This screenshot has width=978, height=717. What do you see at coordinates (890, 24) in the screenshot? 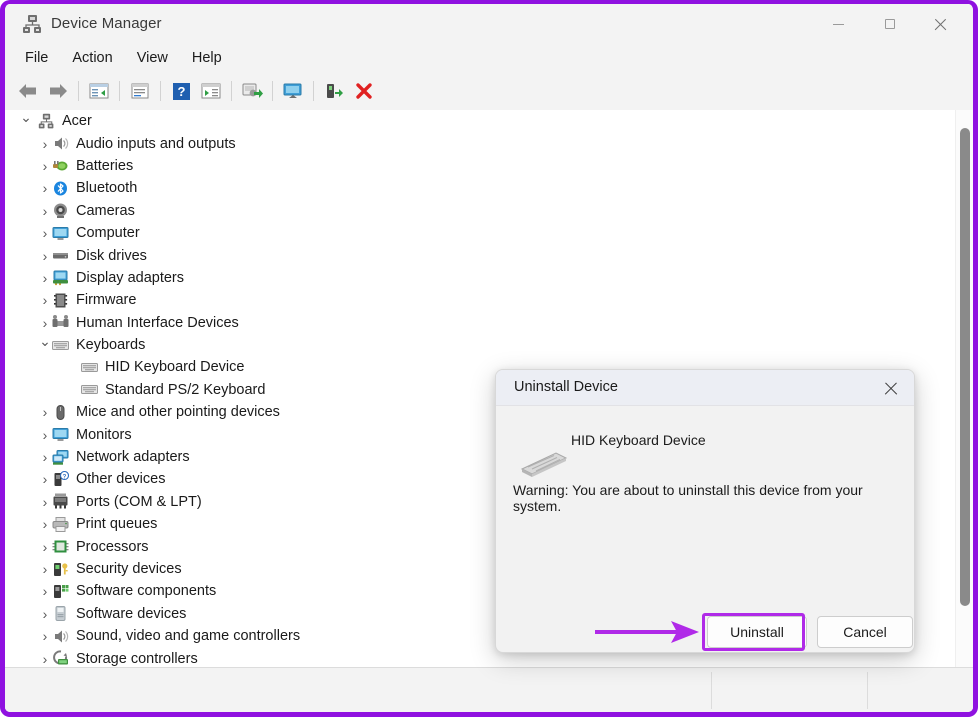
I see `maximize-button` at bounding box center [890, 24].